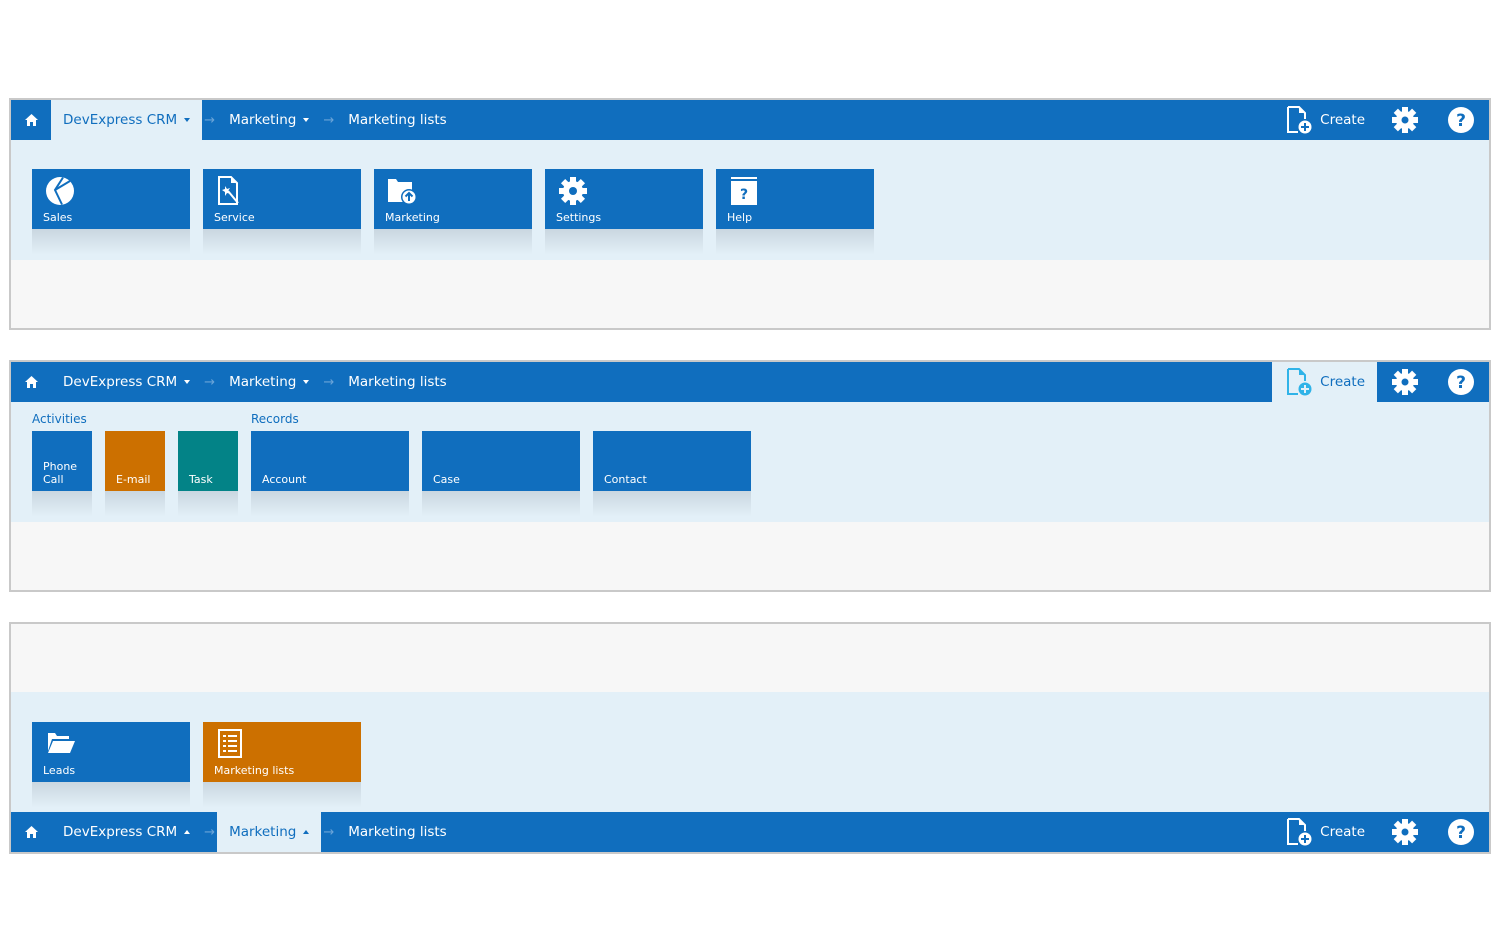 The height and width of the screenshot is (952, 1500). I want to click on tile-label: Help, so click(740, 217).